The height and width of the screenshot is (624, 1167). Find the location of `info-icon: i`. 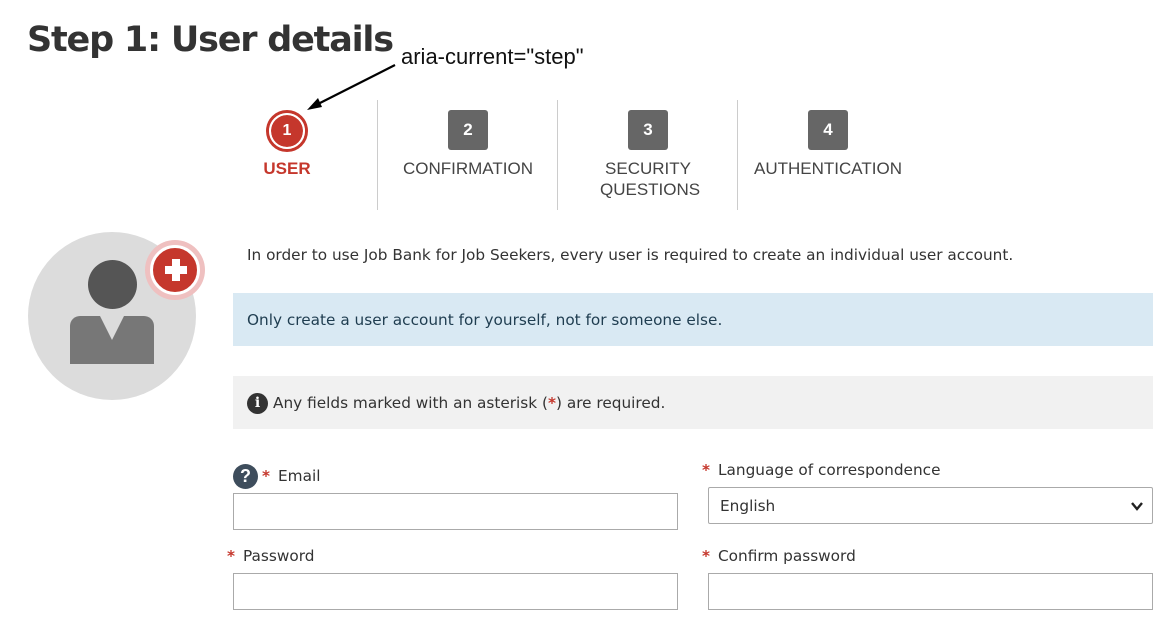

info-icon: i is located at coordinates (257, 403).